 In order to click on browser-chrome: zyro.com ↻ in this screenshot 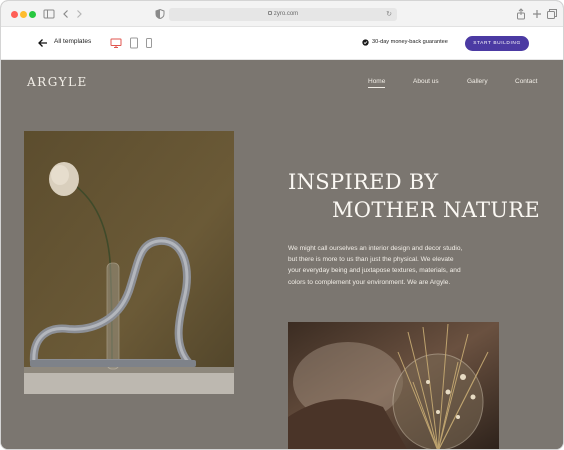, I will do `click(282, 14)`.